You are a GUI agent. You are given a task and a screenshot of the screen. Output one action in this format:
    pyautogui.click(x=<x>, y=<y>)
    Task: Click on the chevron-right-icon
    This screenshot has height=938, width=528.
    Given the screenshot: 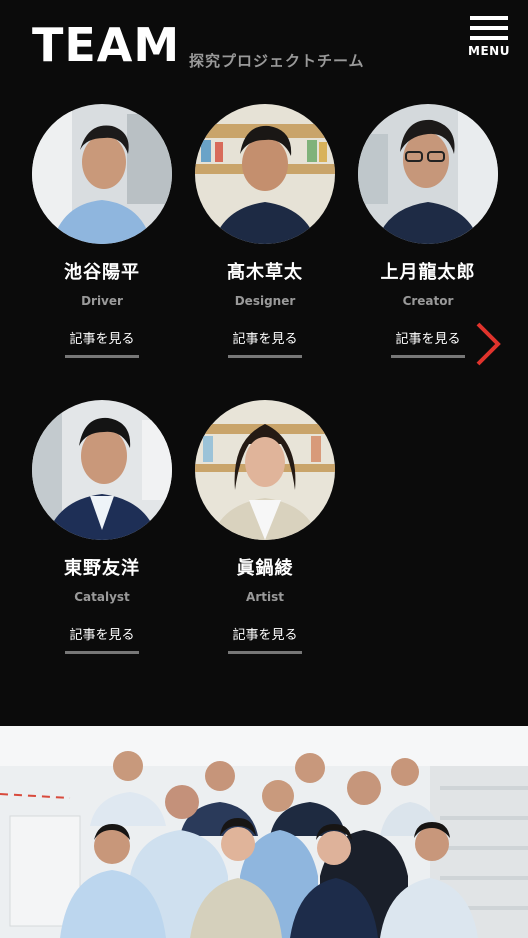 What is the action you would take?
    pyautogui.click(x=488, y=344)
    